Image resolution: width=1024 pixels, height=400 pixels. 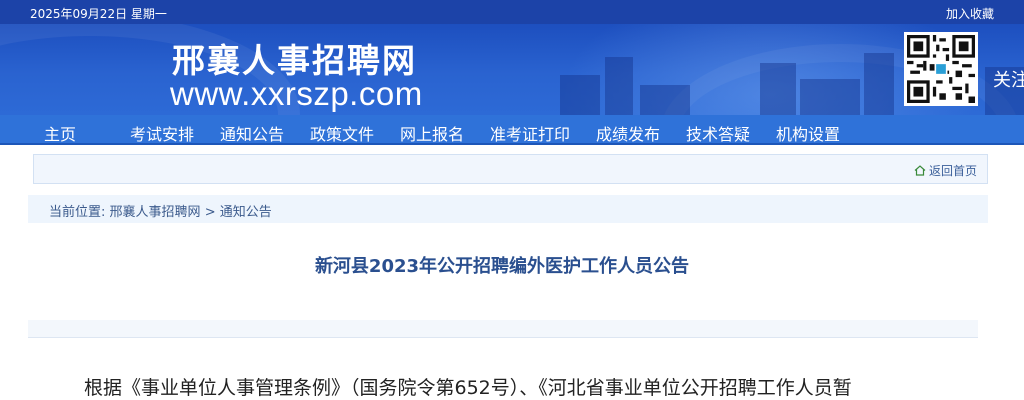 I want to click on nav-item-tech-support: 技术答疑, so click(x=718, y=133).